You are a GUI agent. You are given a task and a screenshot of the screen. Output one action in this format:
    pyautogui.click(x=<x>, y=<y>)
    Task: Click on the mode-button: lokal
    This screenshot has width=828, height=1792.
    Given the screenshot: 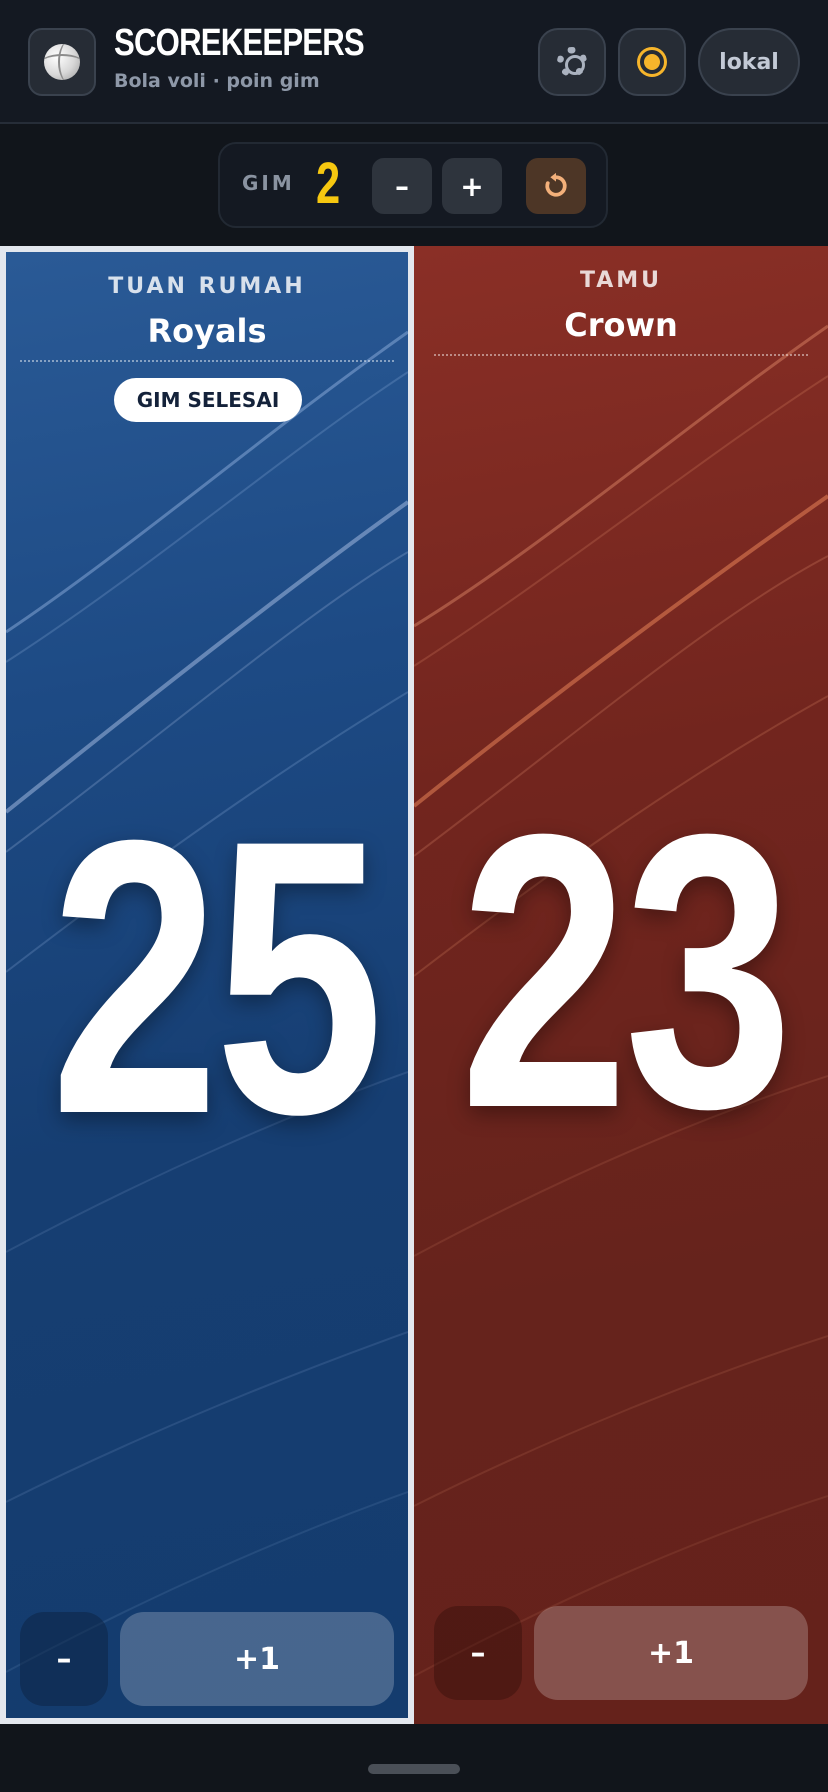 What is the action you would take?
    pyautogui.click(x=749, y=62)
    